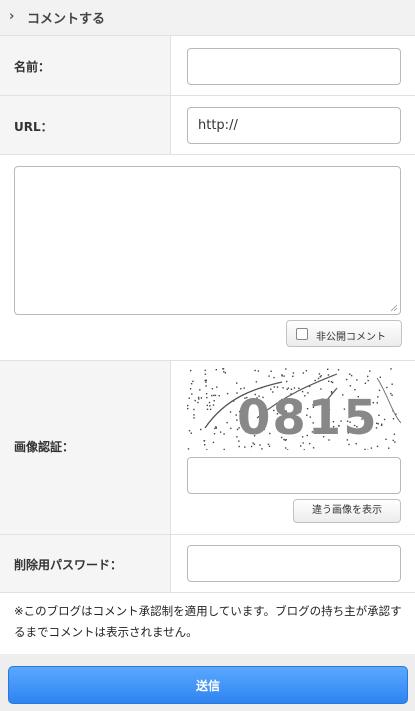 This screenshot has width=415, height=711. Describe the element at coordinates (394, 308) in the screenshot. I see `resize-handle-icon` at that location.